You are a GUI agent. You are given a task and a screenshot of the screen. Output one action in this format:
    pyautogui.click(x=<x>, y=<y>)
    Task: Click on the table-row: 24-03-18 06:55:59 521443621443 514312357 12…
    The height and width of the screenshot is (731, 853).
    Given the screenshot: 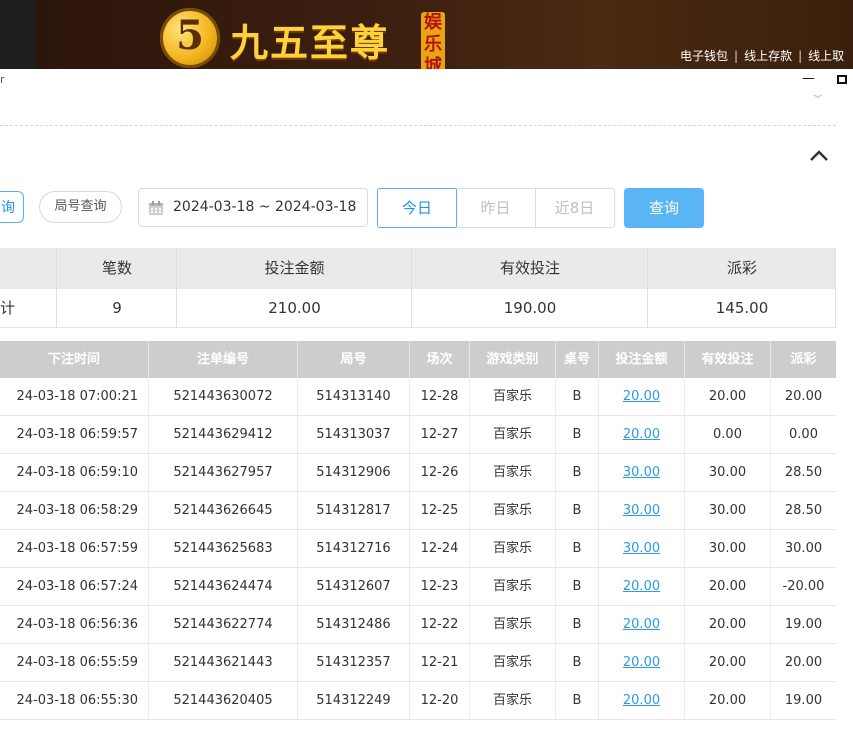 What is the action you would take?
    pyautogui.click(x=418, y=663)
    